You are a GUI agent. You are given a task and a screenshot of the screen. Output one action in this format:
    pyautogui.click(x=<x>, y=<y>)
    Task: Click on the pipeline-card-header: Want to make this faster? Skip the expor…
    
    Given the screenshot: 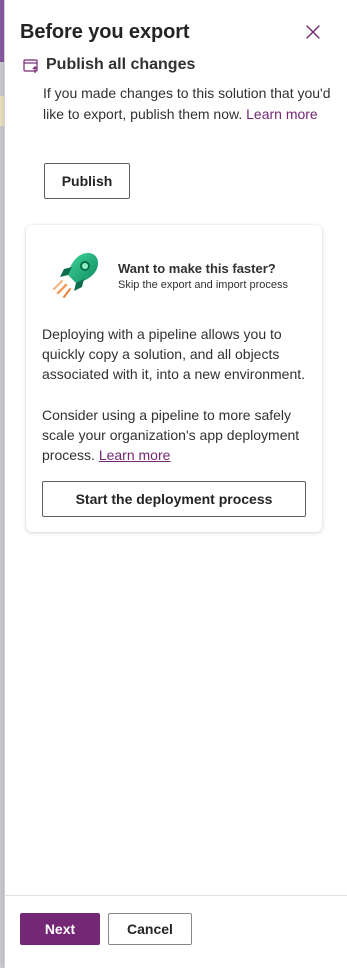 What is the action you would take?
    pyautogui.click(x=218, y=277)
    